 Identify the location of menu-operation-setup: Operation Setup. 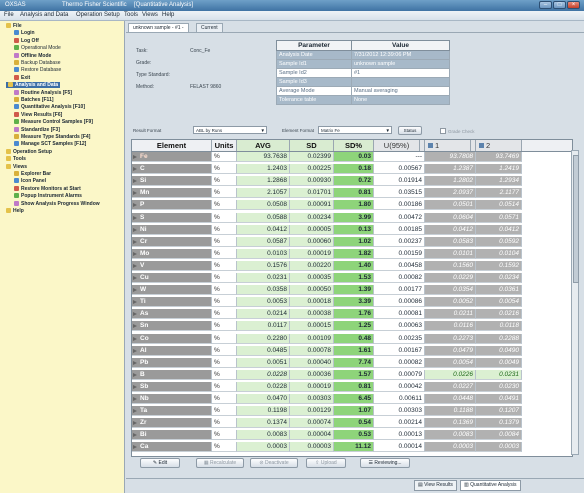
(98, 15).